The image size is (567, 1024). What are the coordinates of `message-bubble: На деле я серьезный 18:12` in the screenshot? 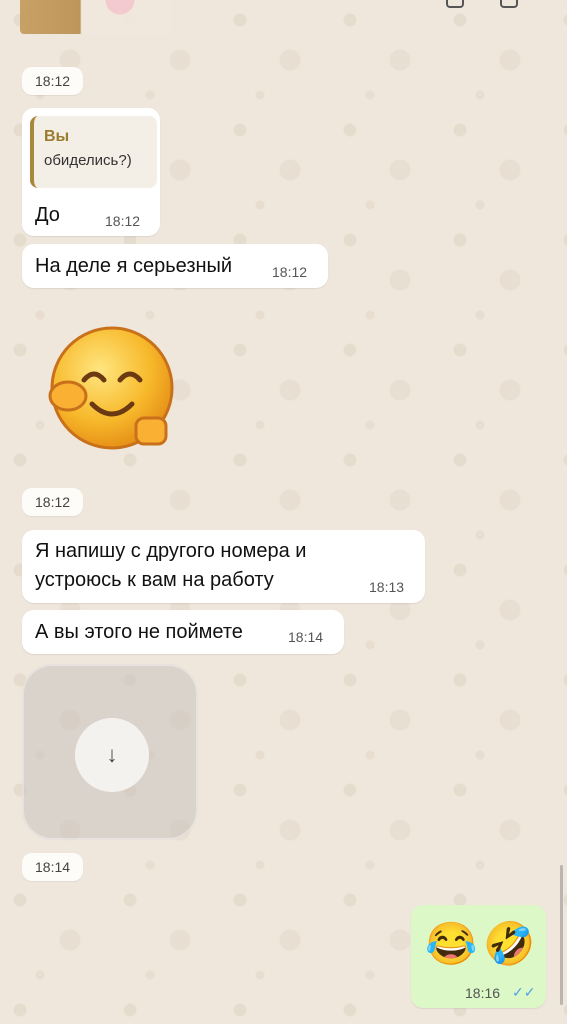 It's located at (175, 266).